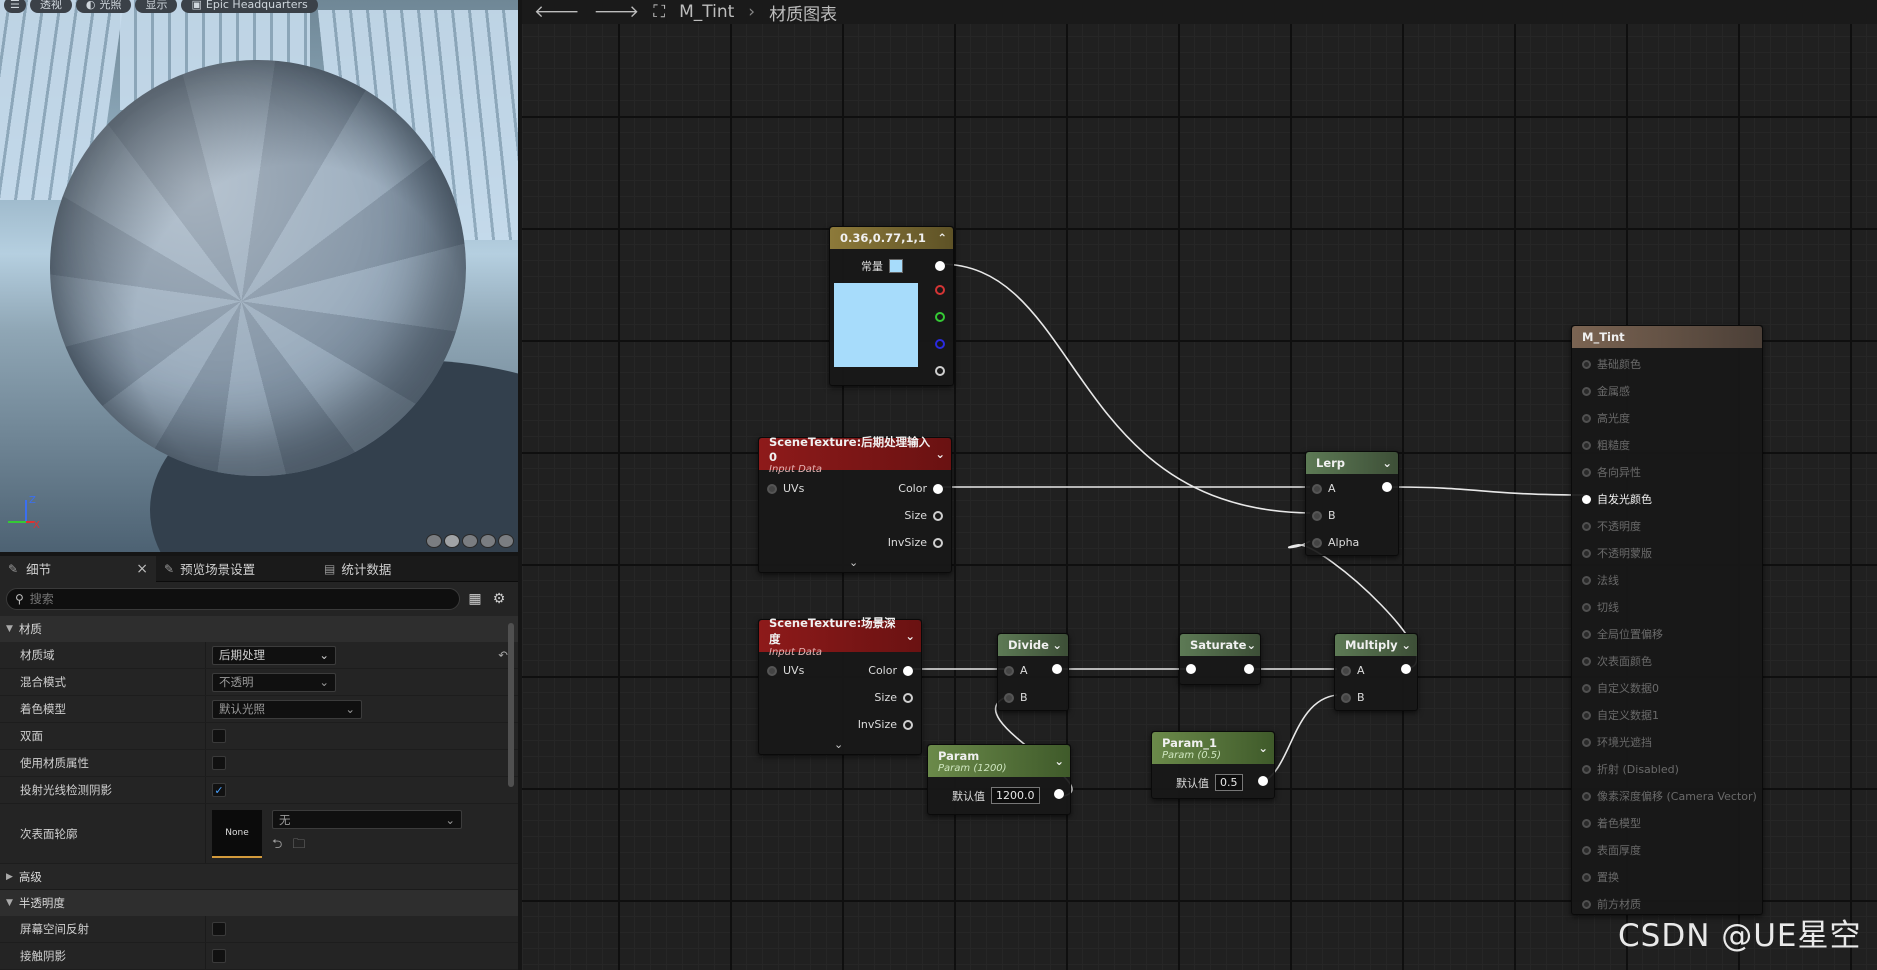 The width and height of the screenshot is (1877, 970). What do you see at coordinates (503, 655) in the screenshot?
I see `reset-arrow-icon: ↶` at bounding box center [503, 655].